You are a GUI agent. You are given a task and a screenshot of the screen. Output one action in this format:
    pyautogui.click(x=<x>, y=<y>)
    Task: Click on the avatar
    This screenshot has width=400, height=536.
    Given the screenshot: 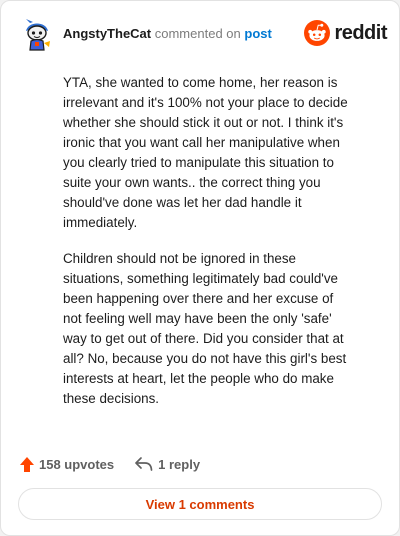 What is the action you would take?
    pyautogui.click(x=37, y=34)
    